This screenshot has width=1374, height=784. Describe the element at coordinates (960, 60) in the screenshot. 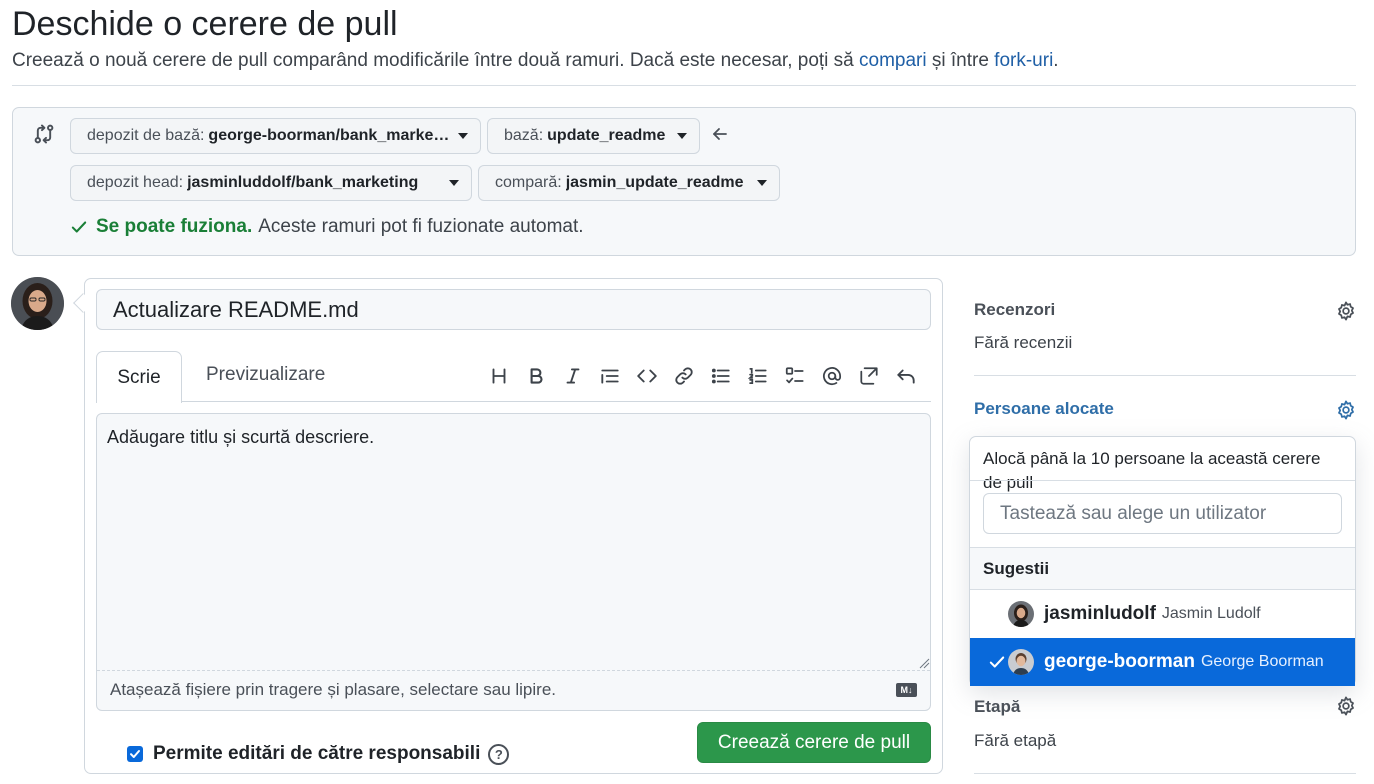

I see `subtitle-text-middle: și între` at that location.